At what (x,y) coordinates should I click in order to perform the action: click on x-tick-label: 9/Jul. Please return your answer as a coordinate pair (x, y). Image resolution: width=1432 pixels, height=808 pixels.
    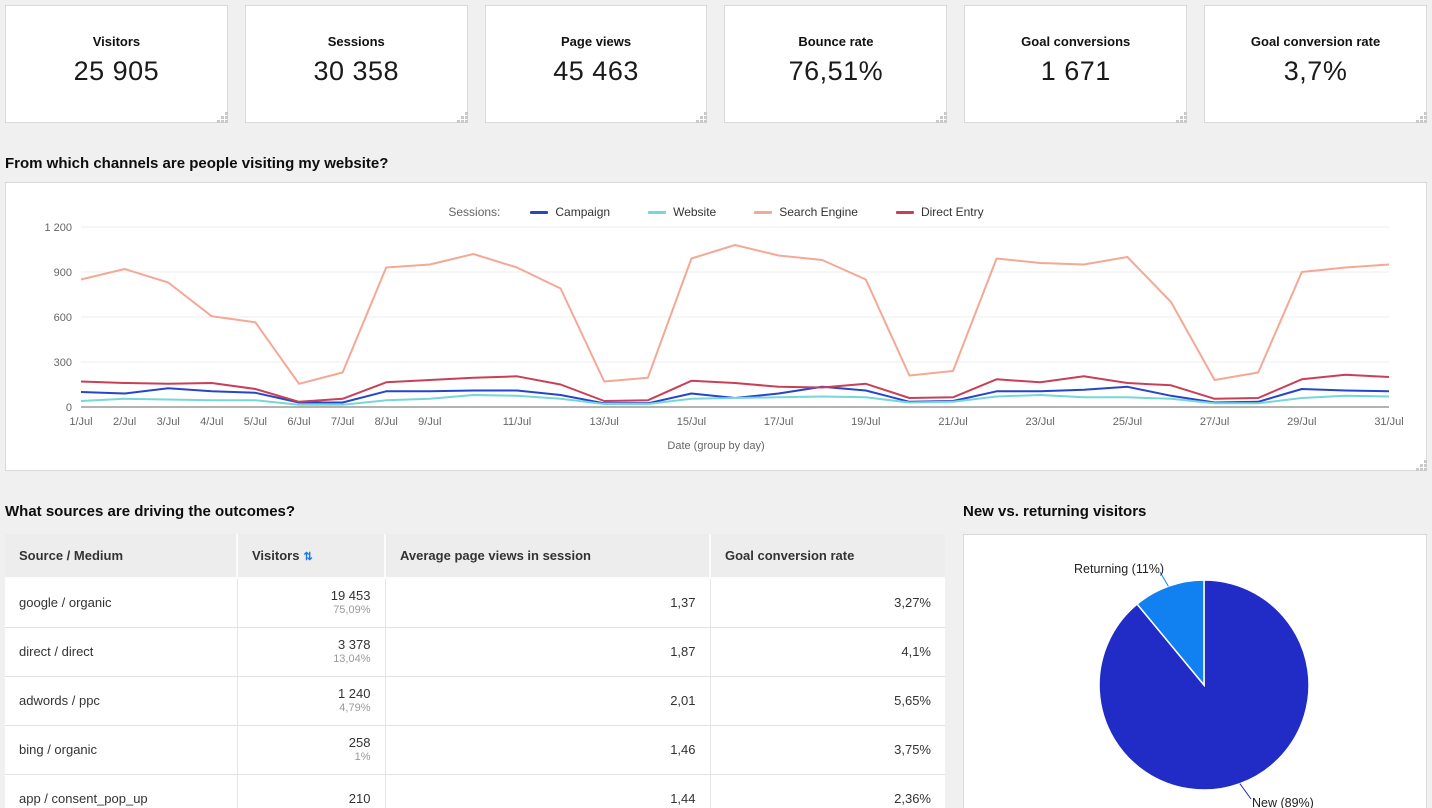
    Looking at the image, I should click on (429, 422).